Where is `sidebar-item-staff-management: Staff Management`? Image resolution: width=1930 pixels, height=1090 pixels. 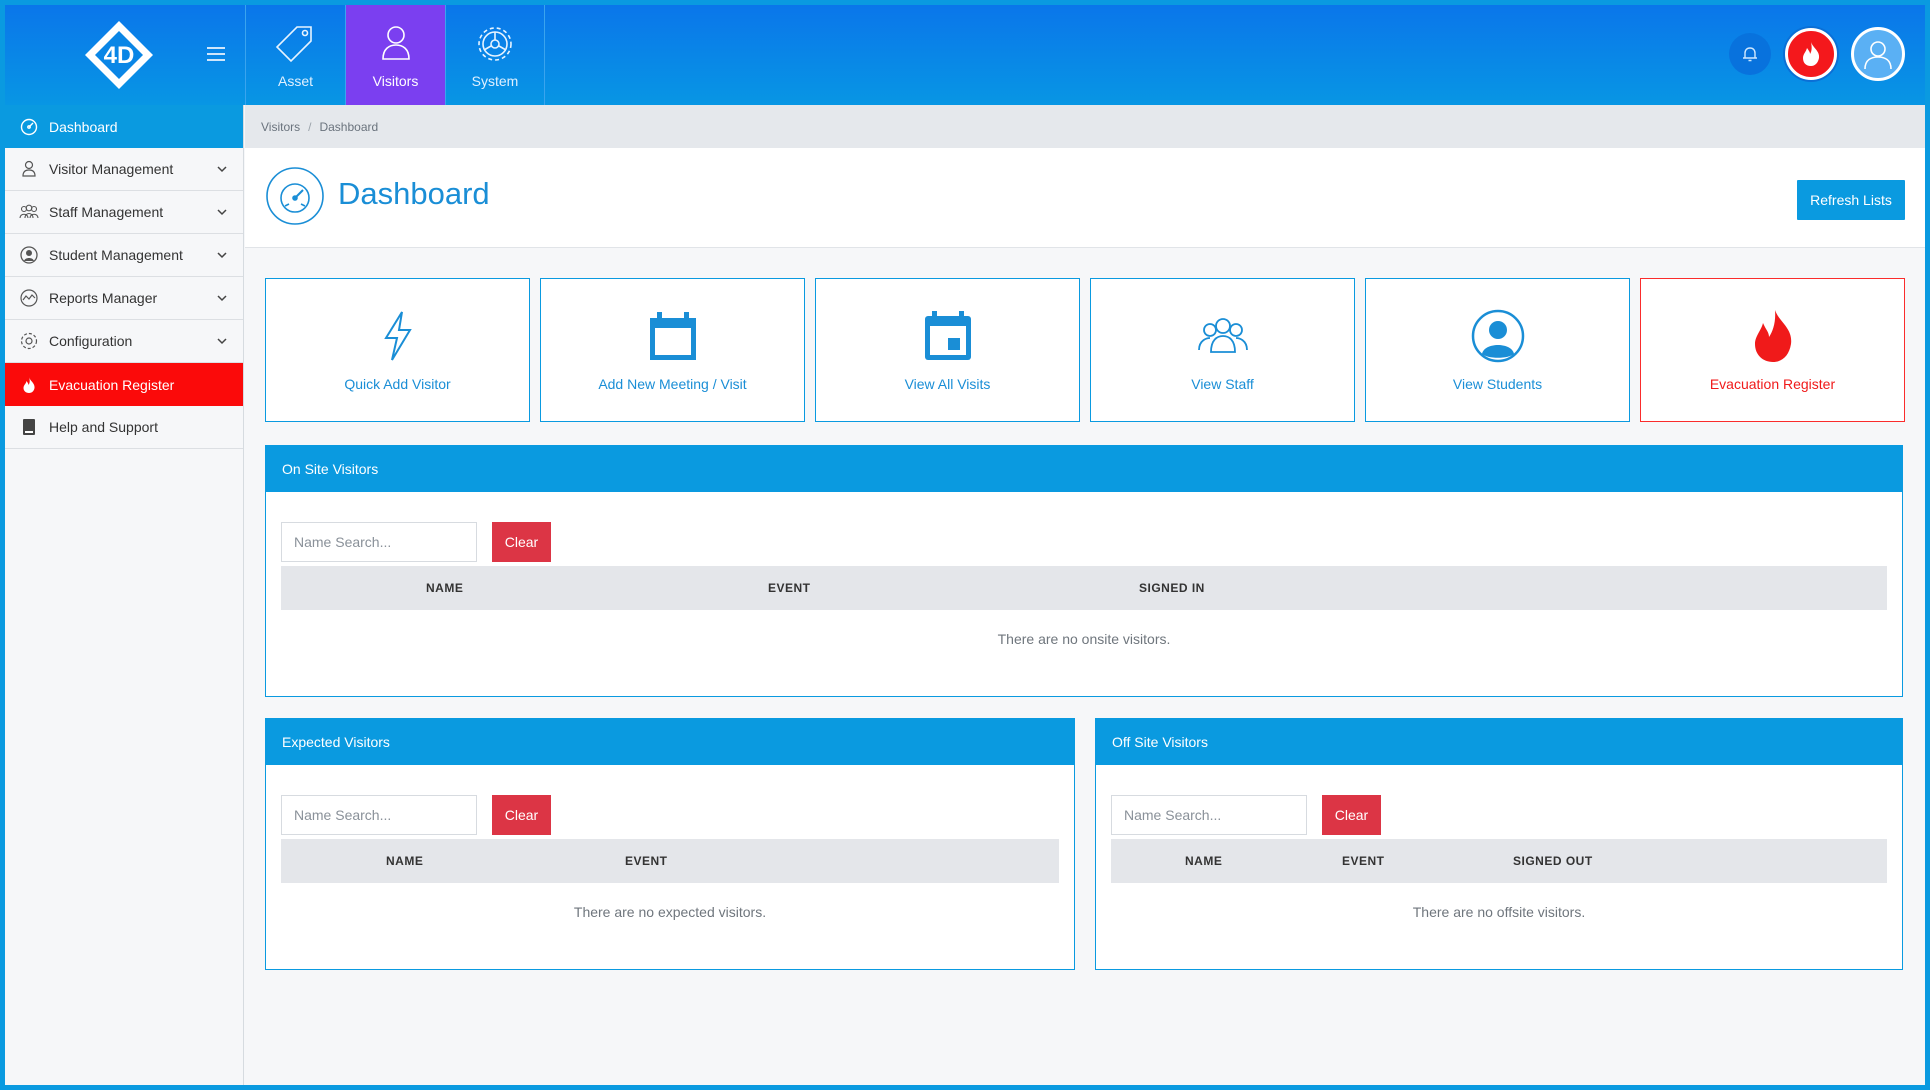 sidebar-item-staff-management: Staff Management is located at coordinates (124, 212).